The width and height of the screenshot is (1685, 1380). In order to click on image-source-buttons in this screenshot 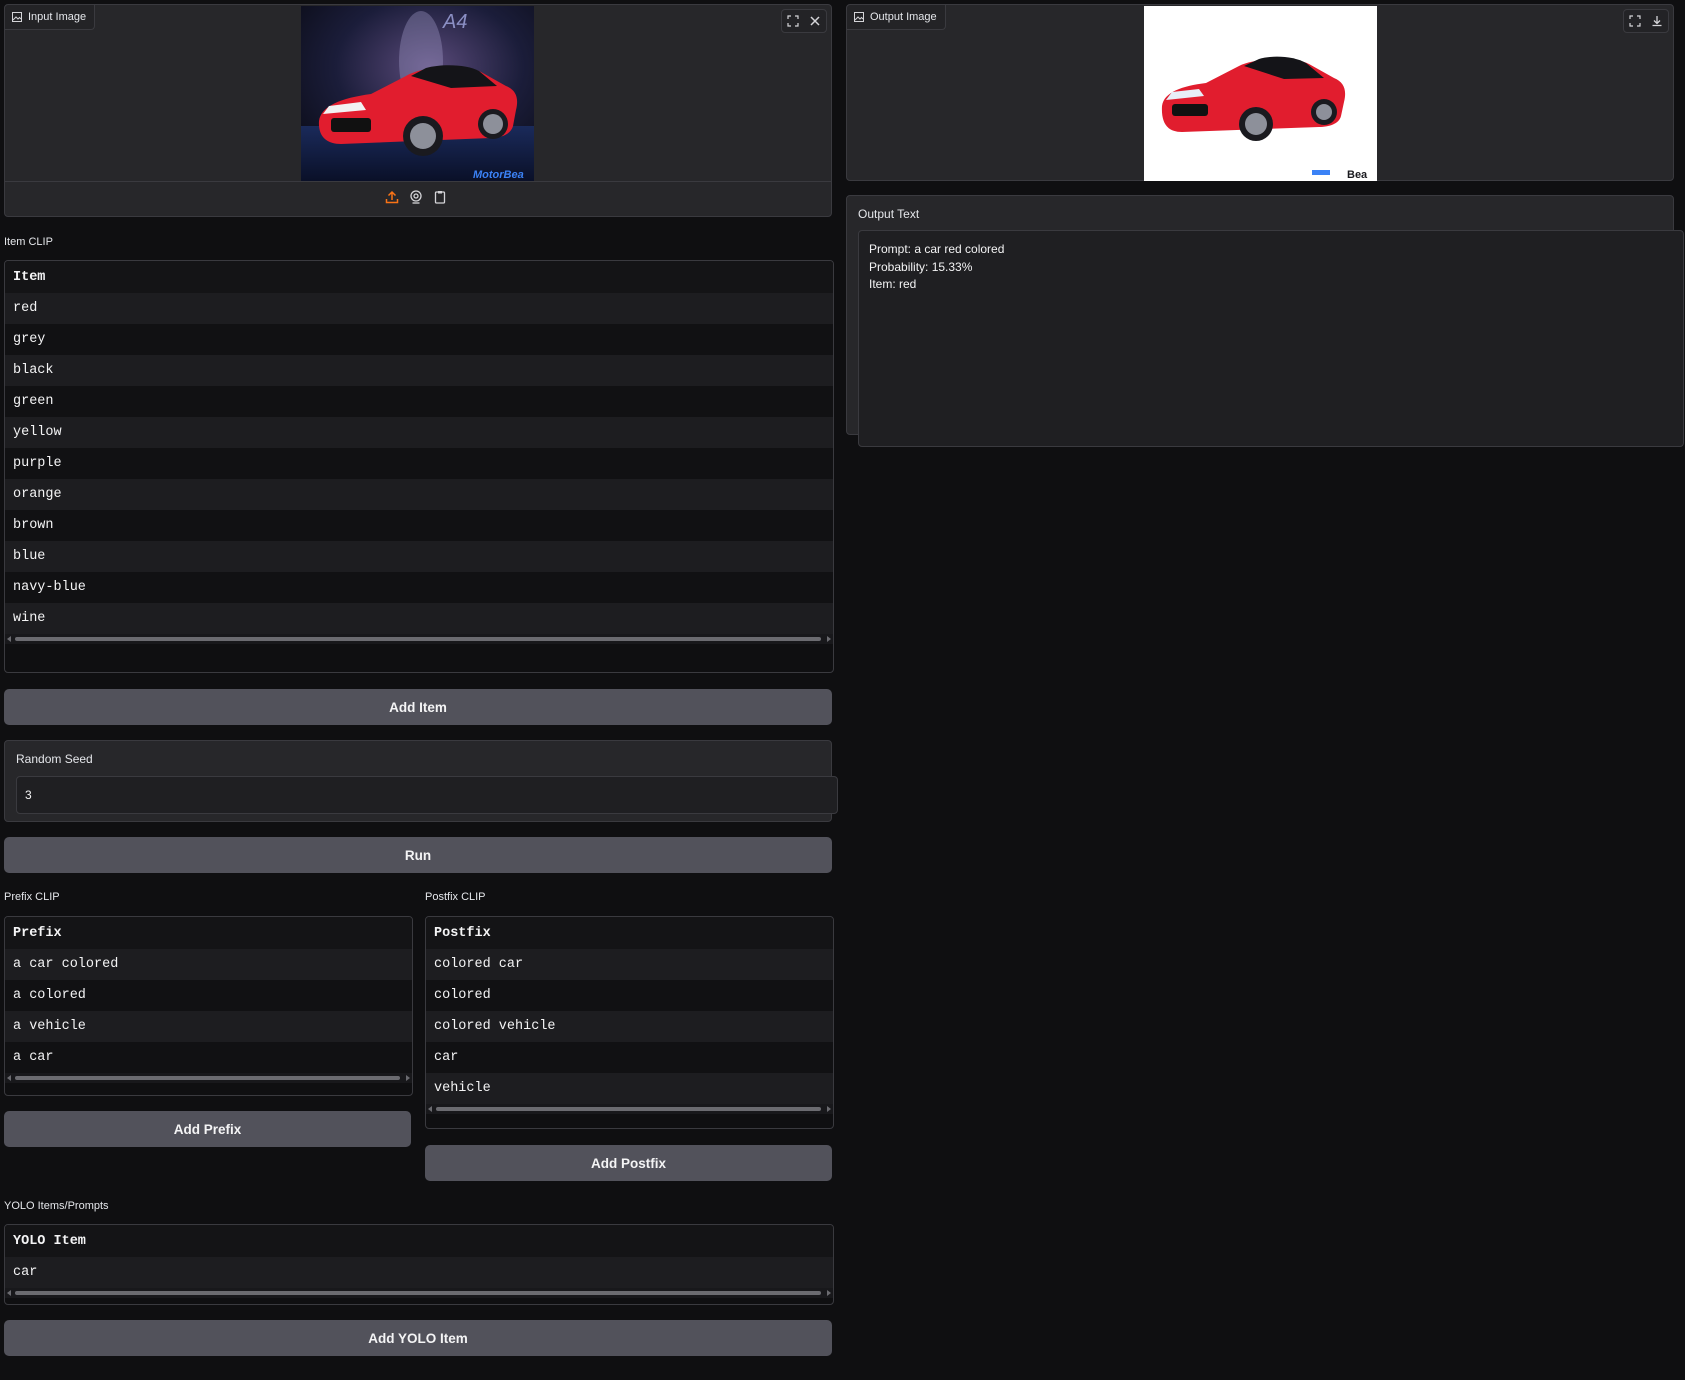, I will do `click(416, 197)`.